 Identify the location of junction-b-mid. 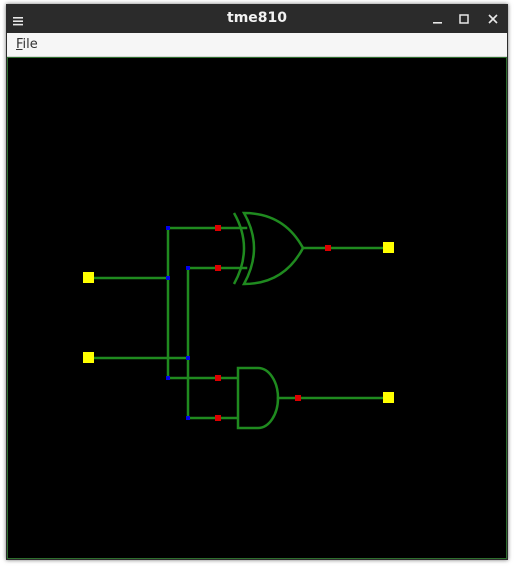
(188, 358).